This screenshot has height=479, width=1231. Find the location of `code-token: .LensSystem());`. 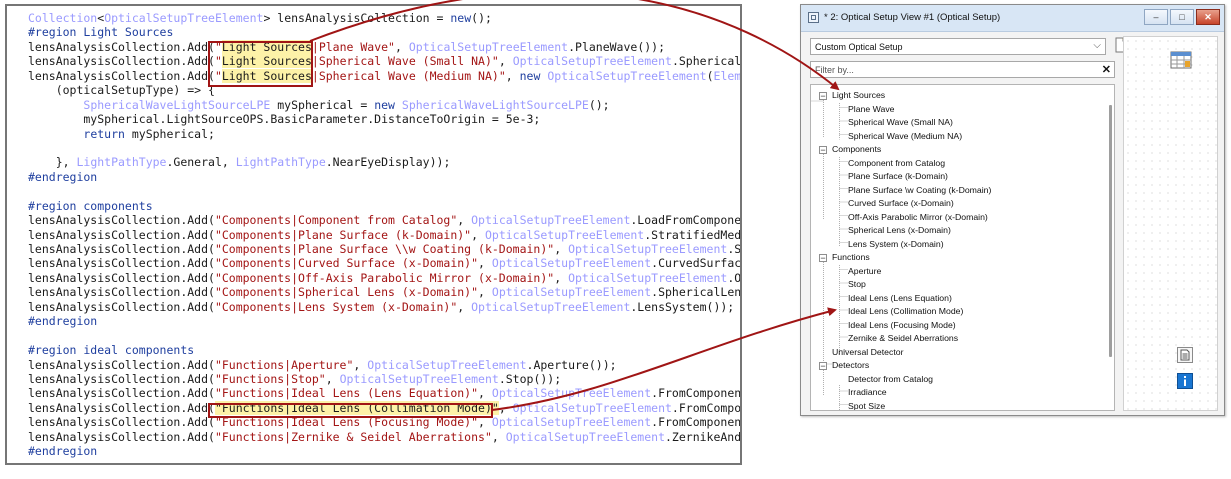

code-token: .LensSystem()); is located at coordinates (682, 306).